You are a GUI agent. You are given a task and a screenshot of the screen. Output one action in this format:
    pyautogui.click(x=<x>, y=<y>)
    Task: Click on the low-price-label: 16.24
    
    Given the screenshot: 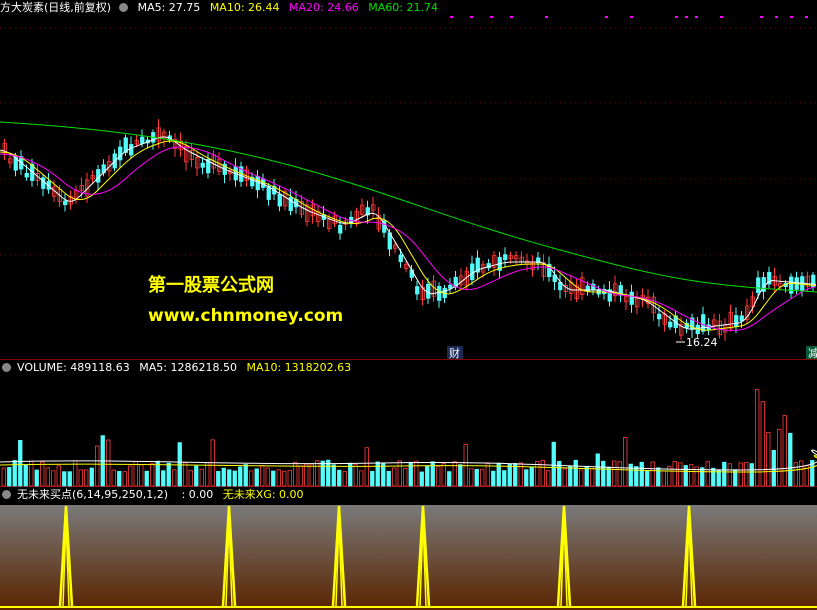 What is the action you would take?
    pyautogui.click(x=702, y=342)
    